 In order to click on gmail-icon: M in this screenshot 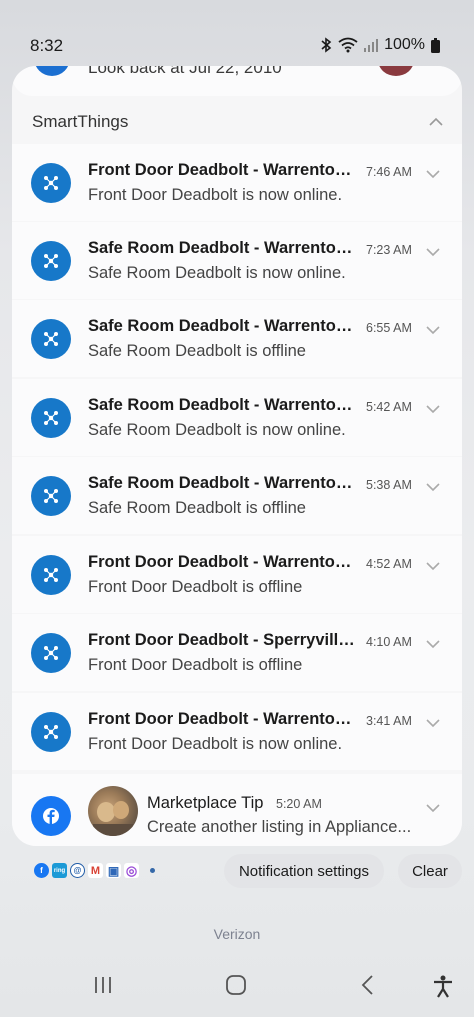, I will do `click(95, 870)`.